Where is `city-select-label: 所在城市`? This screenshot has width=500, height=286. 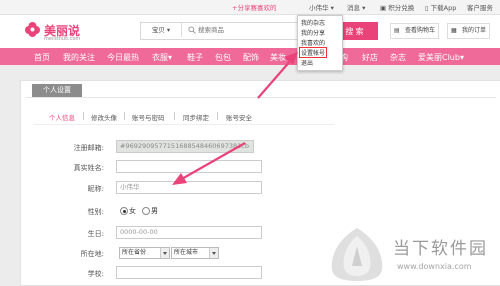 city-select-label: 所在城市 is located at coordinates (186, 252).